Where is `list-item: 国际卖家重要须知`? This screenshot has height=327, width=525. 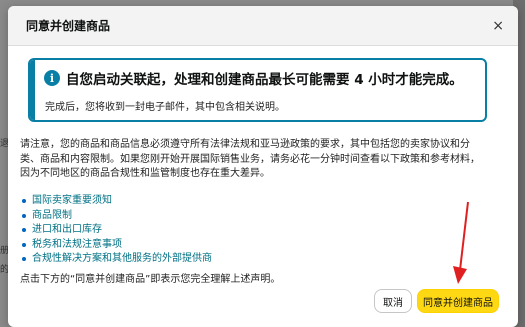 list-item: 国际卖家重要须知 is located at coordinates (116, 201).